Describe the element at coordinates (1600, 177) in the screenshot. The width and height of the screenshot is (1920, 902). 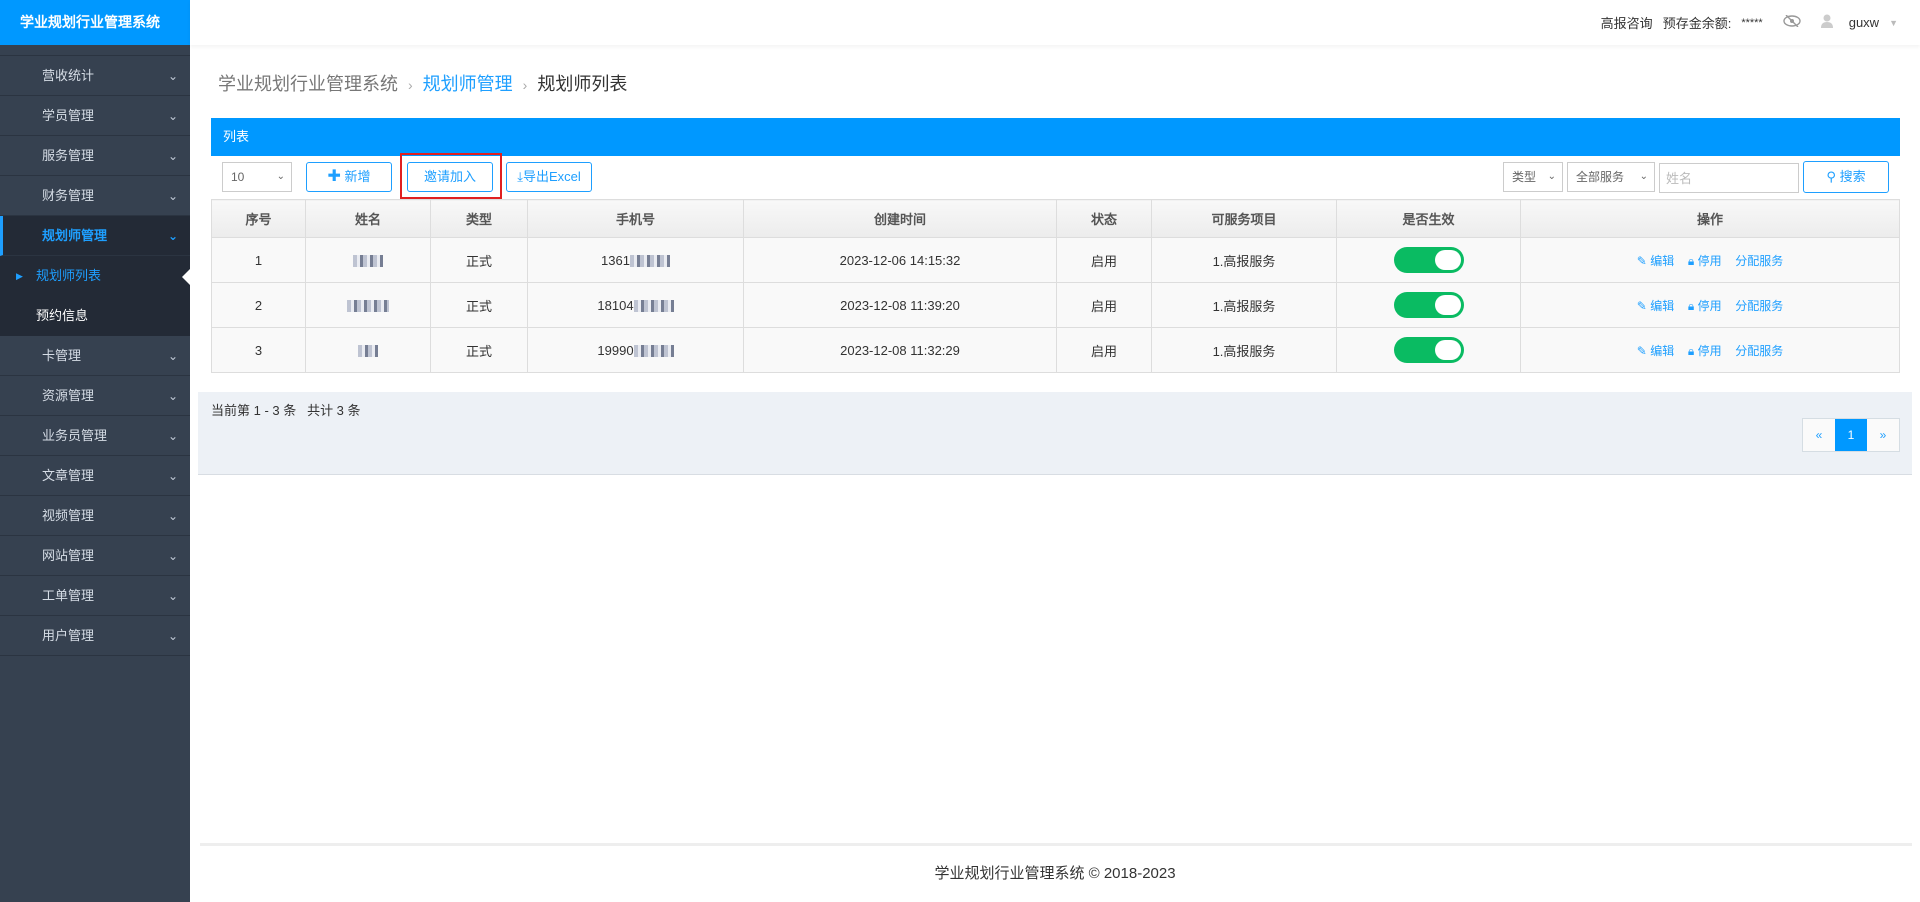
I see `service-select-value: 全部服务` at that location.